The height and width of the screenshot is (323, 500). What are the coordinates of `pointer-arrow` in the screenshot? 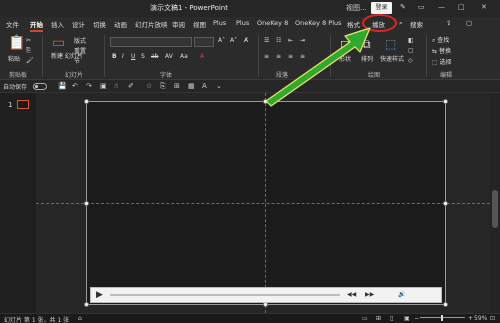 It's located at (318, 67).